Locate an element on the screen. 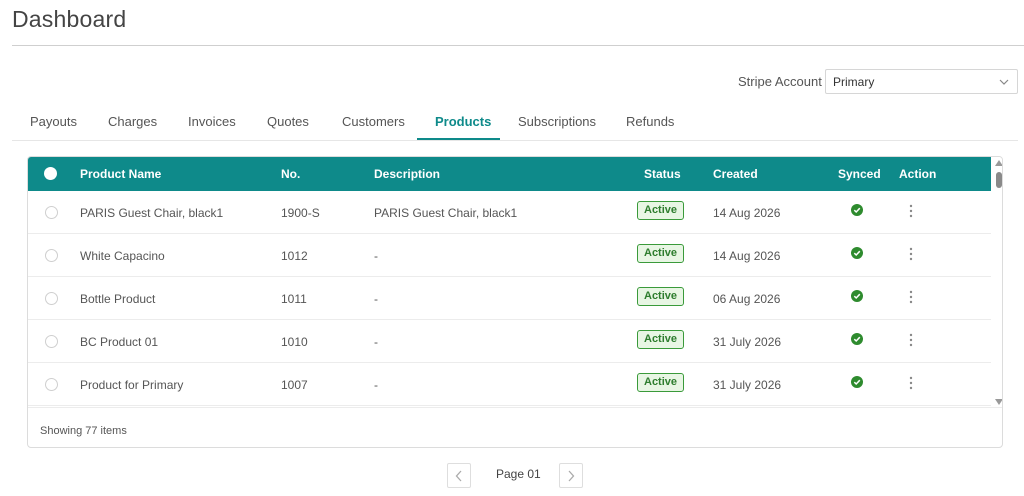 The width and height of the screenshot is (1024, 496). page-indicator: Page 01 is located at coordinates (518, 474).